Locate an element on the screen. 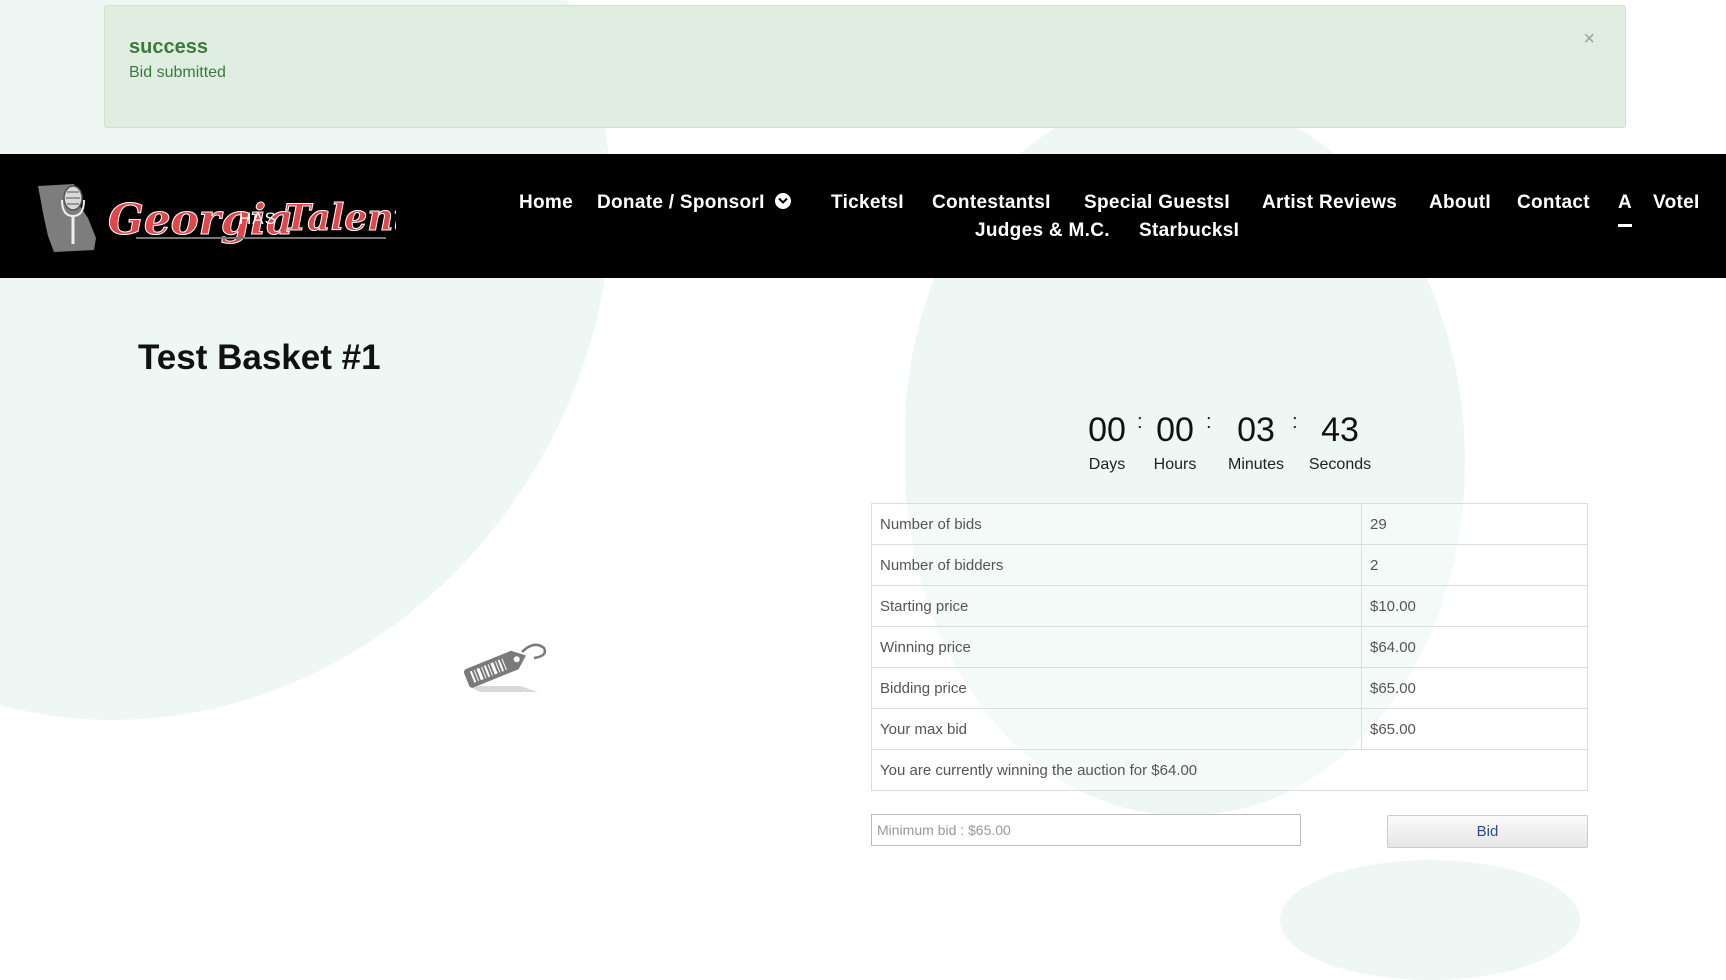 The width and height of the screenshot is (1726, 980). countdown-days-label: Days is located at coordinates (1107, 464).